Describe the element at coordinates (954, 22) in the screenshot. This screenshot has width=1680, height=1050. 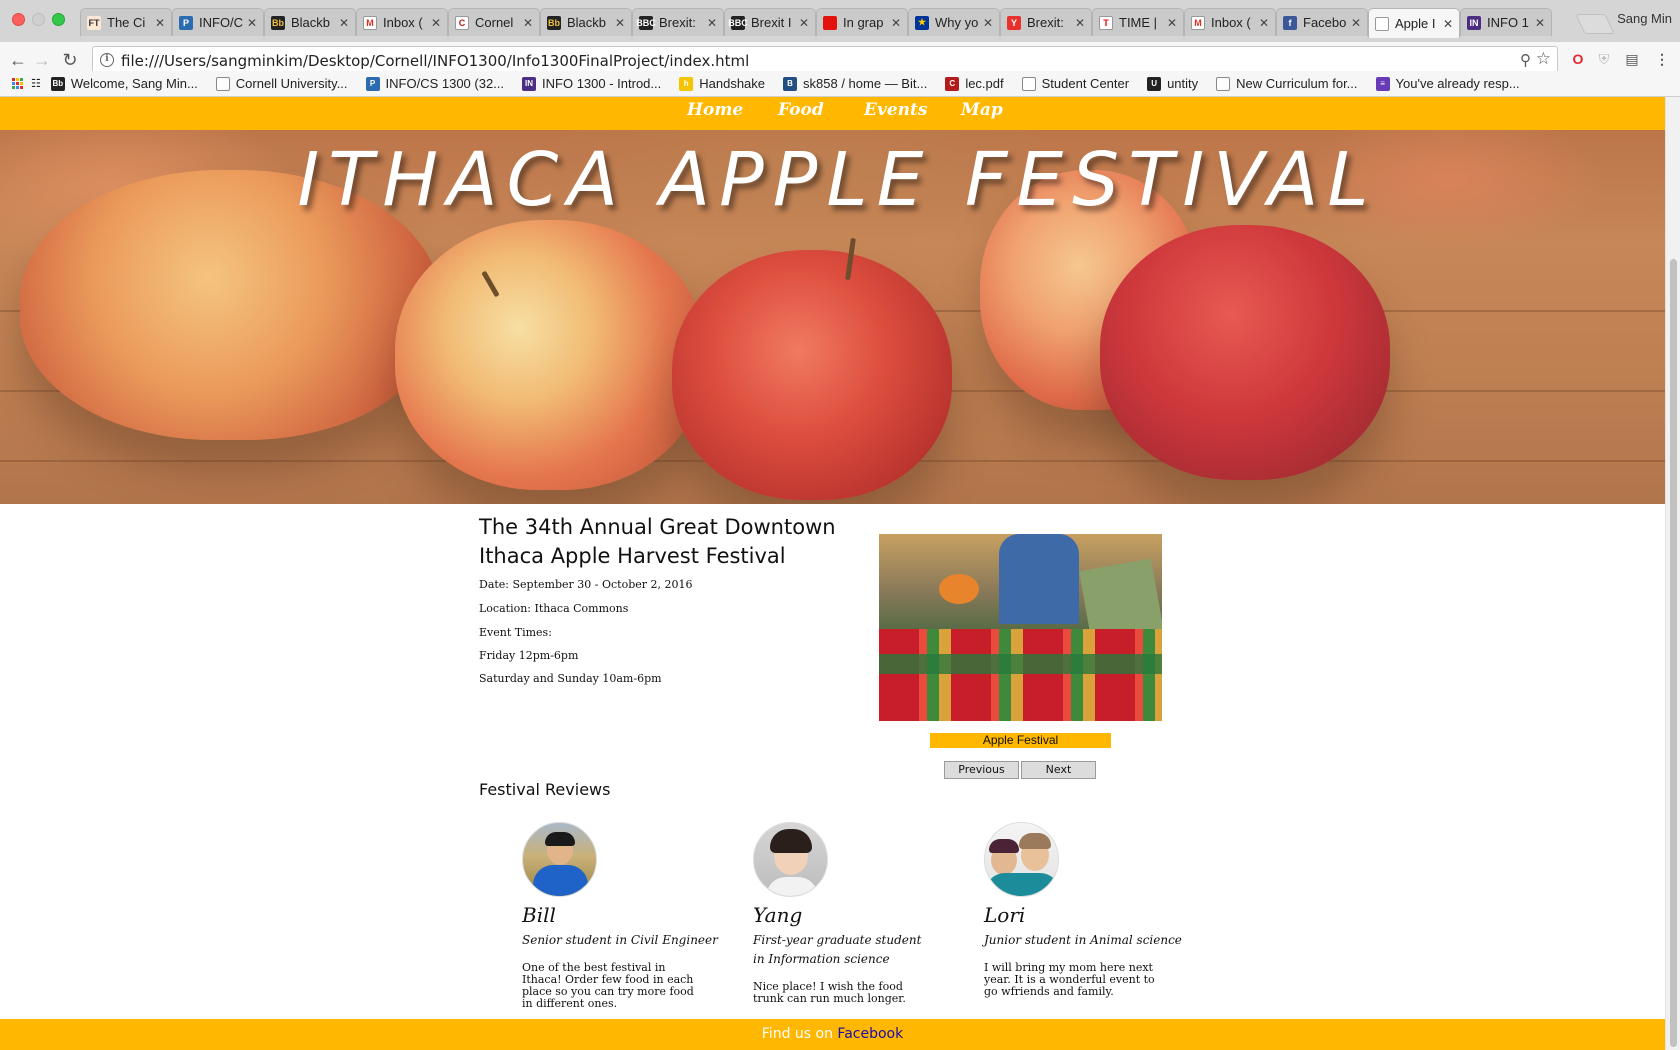
I see `browser-tab: ★ Why yo ✕` at that location.